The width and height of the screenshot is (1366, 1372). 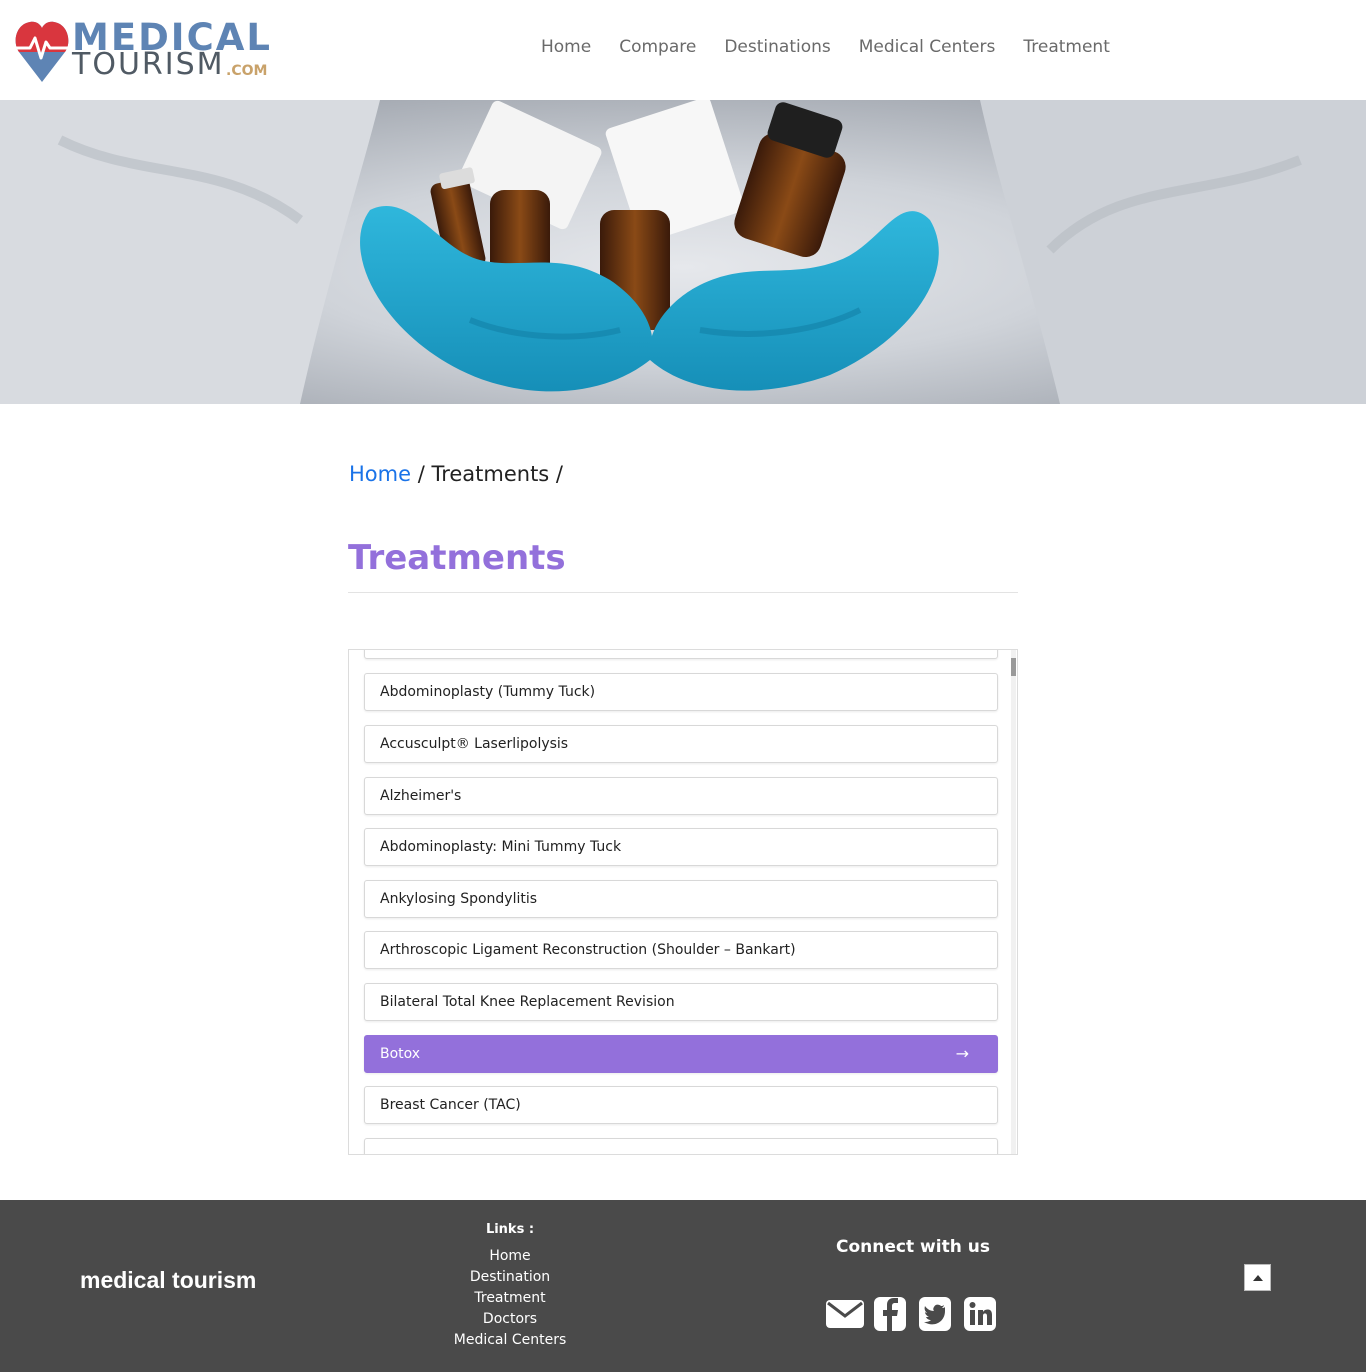 What do you see at coordinates (510, 1319) in the screenshot?
I see `footer-link-doctors: Doctors` at bounding box center [510, 1319].